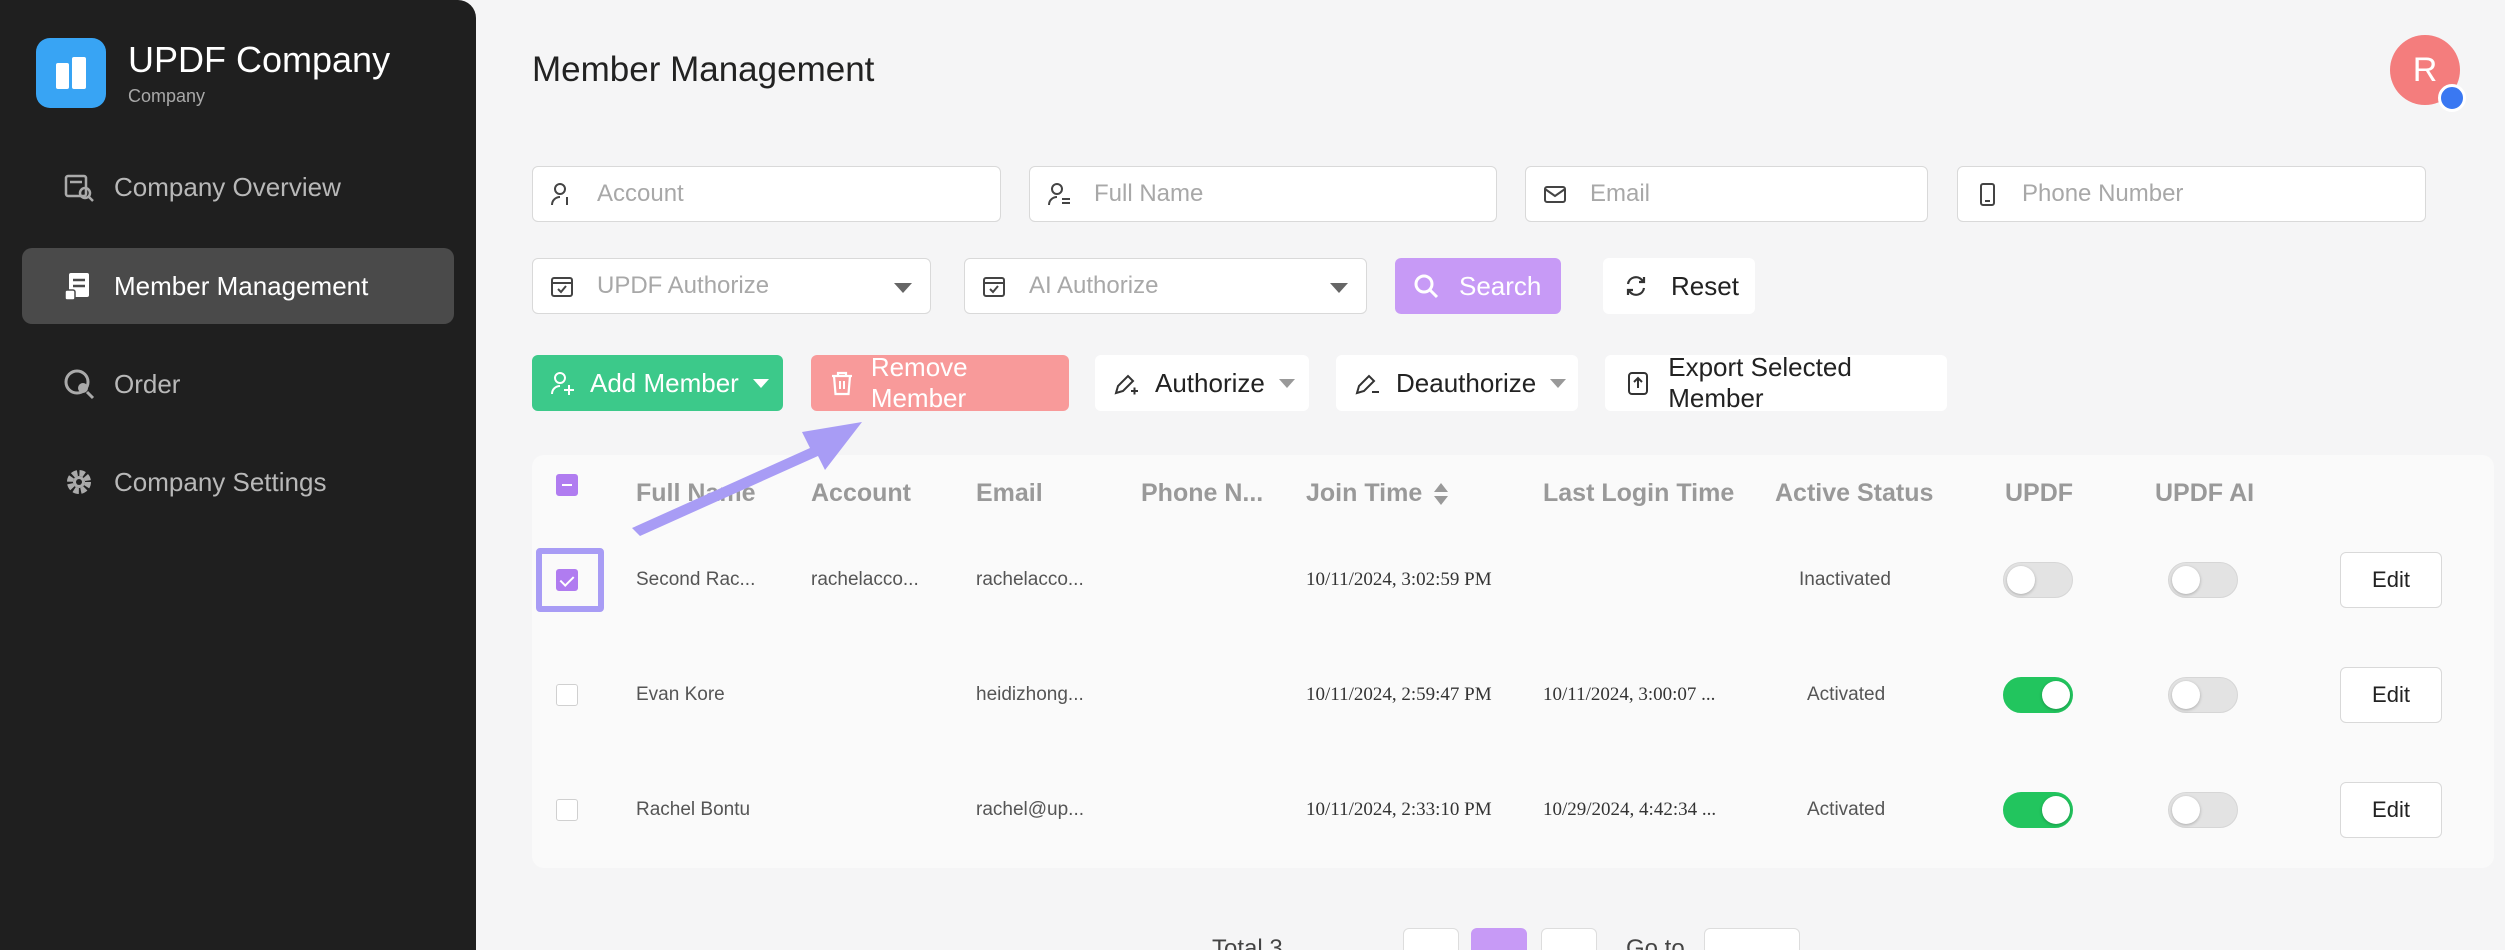 The image size is (2505, 950). Describe the element at coordinates (2452, 98) in the screenshot. I see `company-badge-icon` at that location.